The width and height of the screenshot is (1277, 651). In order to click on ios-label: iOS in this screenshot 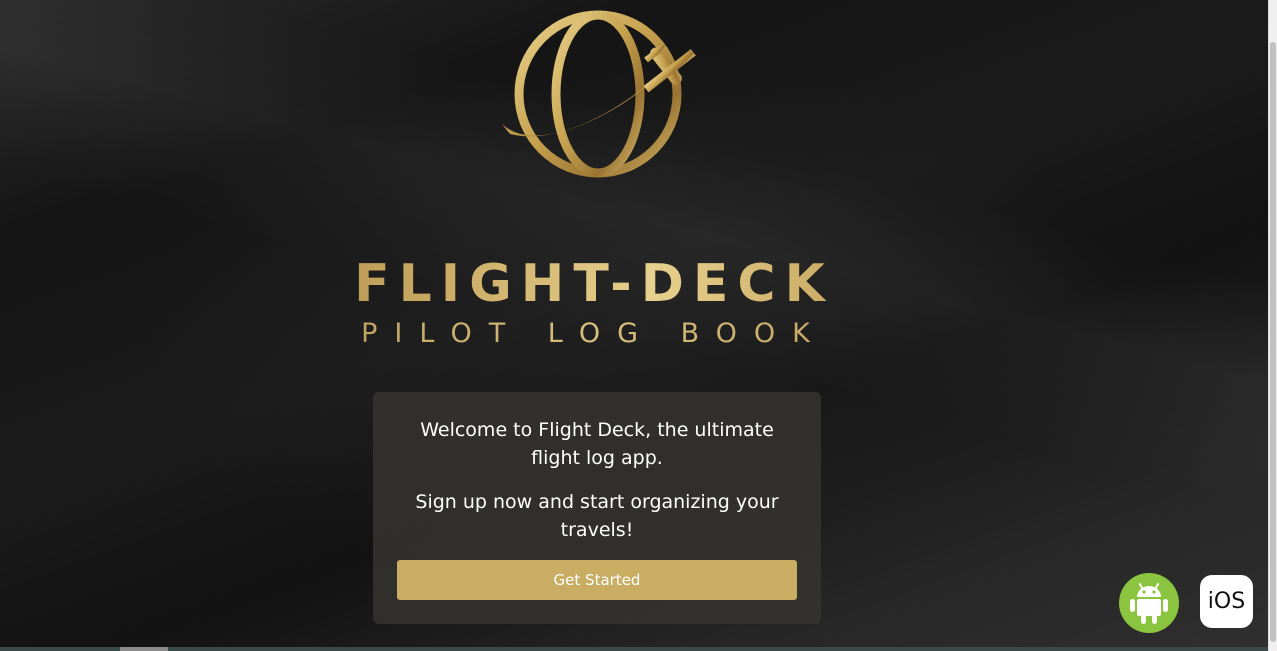, I will do `click(1226, 601)`.